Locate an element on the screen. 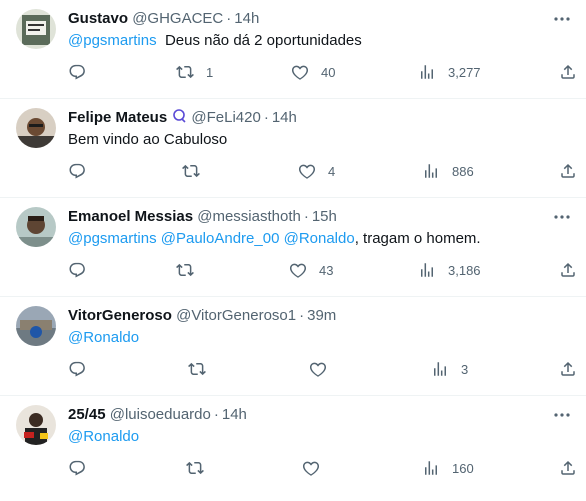 The height and width of the screenshot is (501, 586). views-count: 160 is located at coordinates (463, 468).